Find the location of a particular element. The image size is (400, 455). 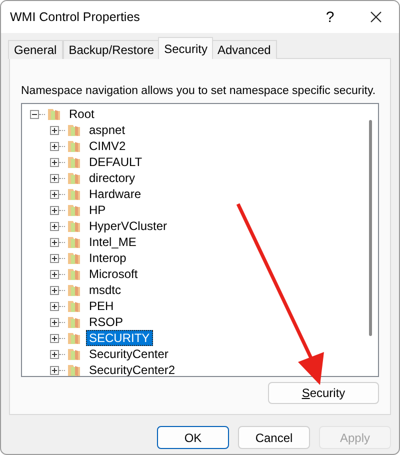

tab: General is located at coordinates (35, 49).